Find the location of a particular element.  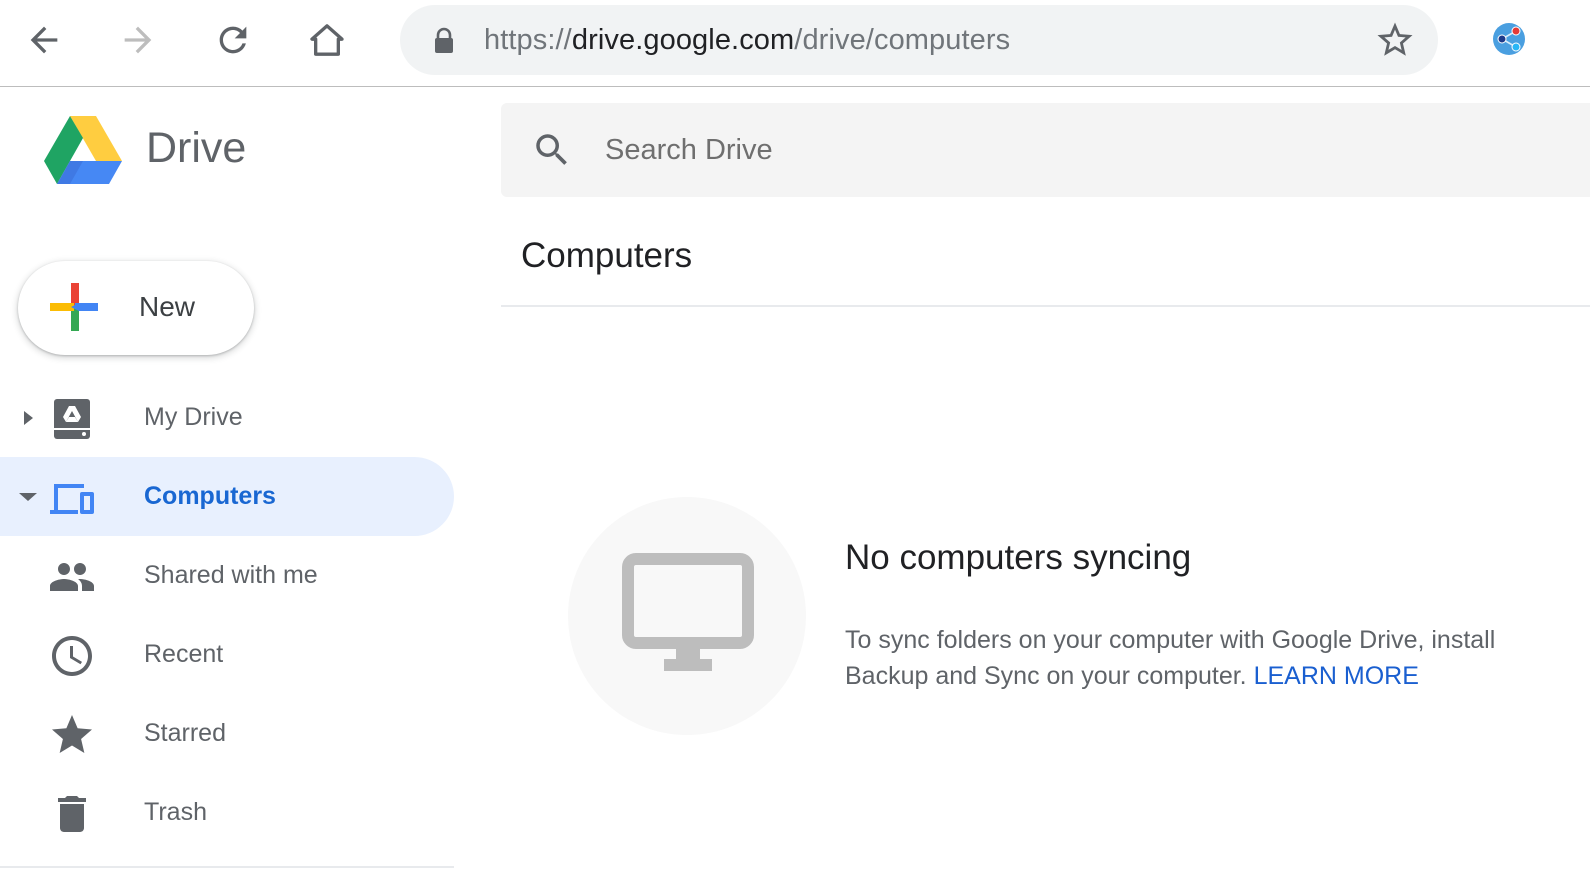

star-icon is located at coordinates (72, 734).